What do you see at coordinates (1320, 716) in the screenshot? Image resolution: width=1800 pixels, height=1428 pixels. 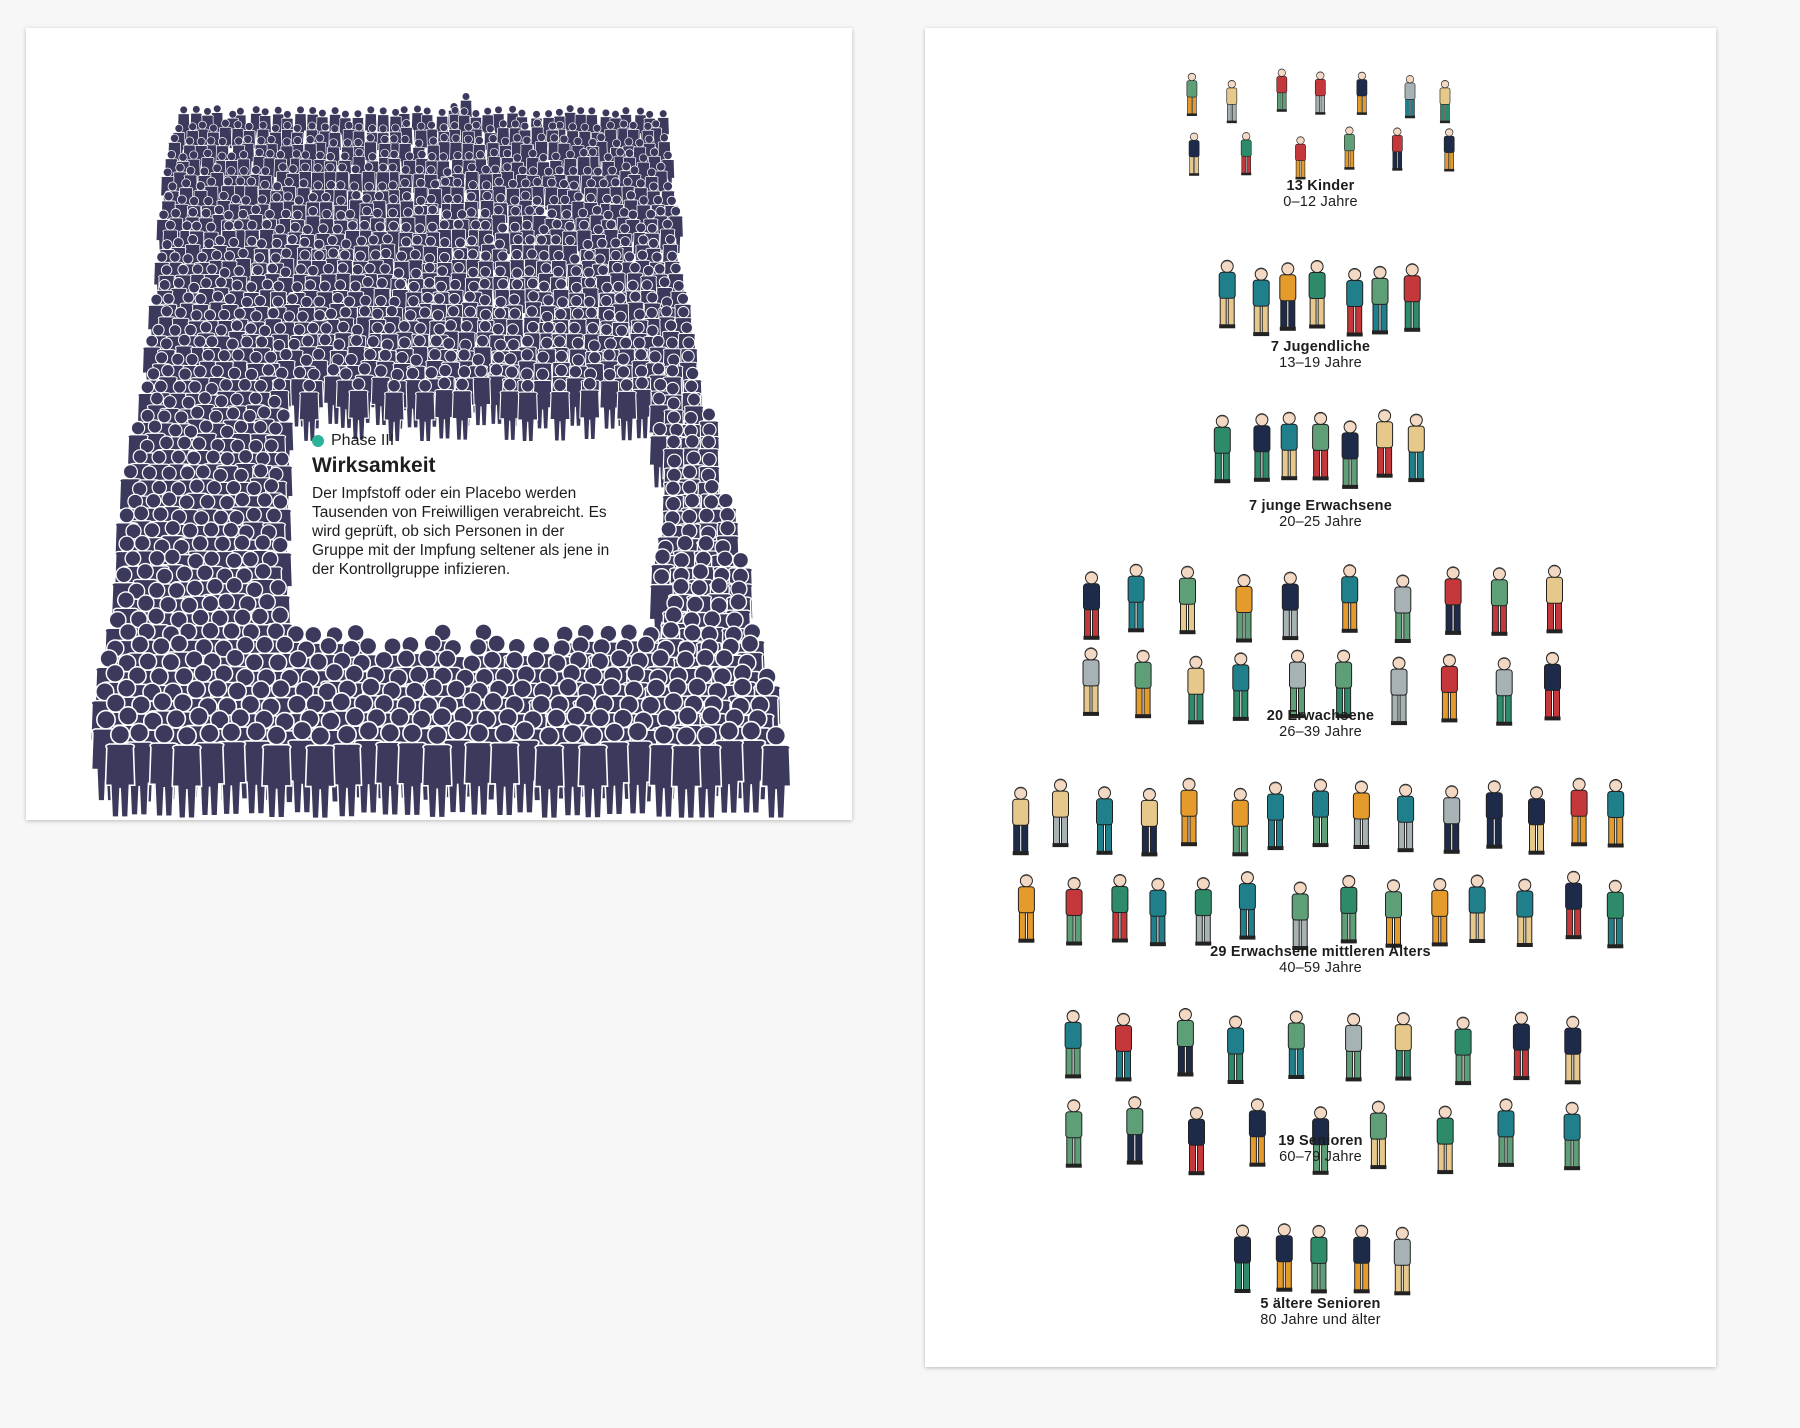 I see `age-group-count: 20 Erwachsene` at bounding box center [1320, 716].